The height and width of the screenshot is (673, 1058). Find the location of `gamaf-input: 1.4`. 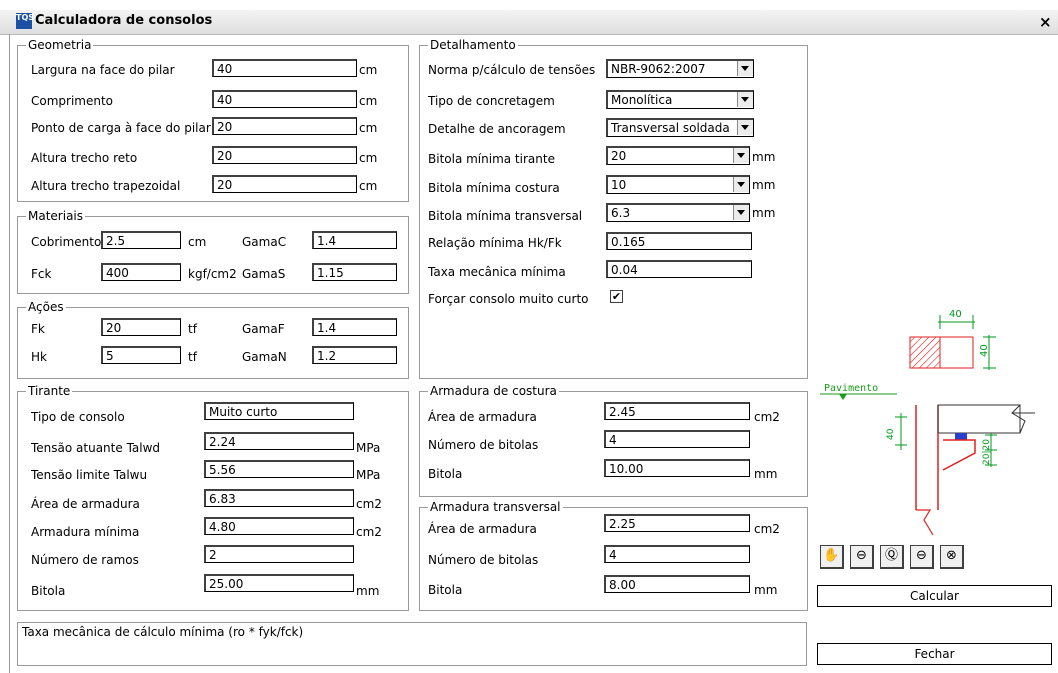

gamaf-input: 1.4 is located at coordinates (354, 327).